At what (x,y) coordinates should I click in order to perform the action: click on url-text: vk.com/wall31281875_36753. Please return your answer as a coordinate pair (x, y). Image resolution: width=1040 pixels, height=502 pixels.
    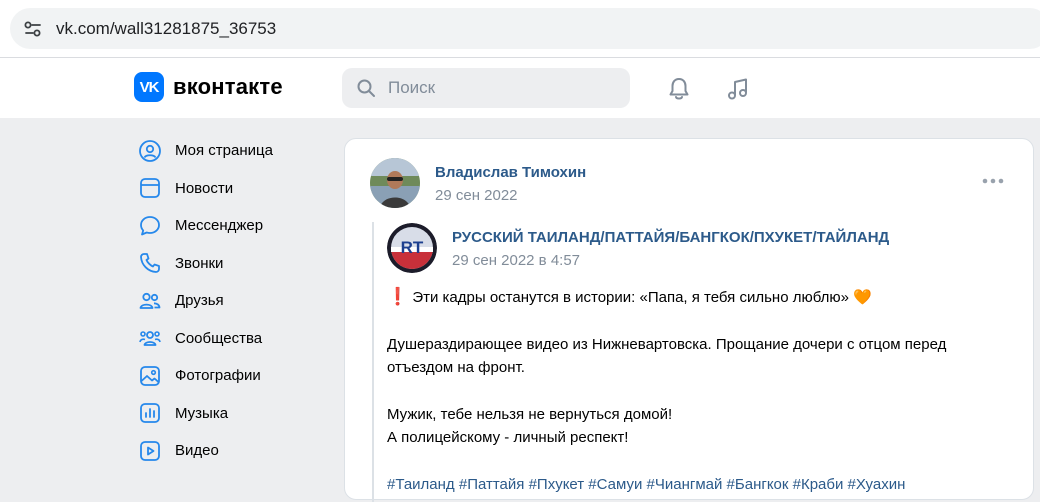
    Looking at the image, I should click on (166, 29).